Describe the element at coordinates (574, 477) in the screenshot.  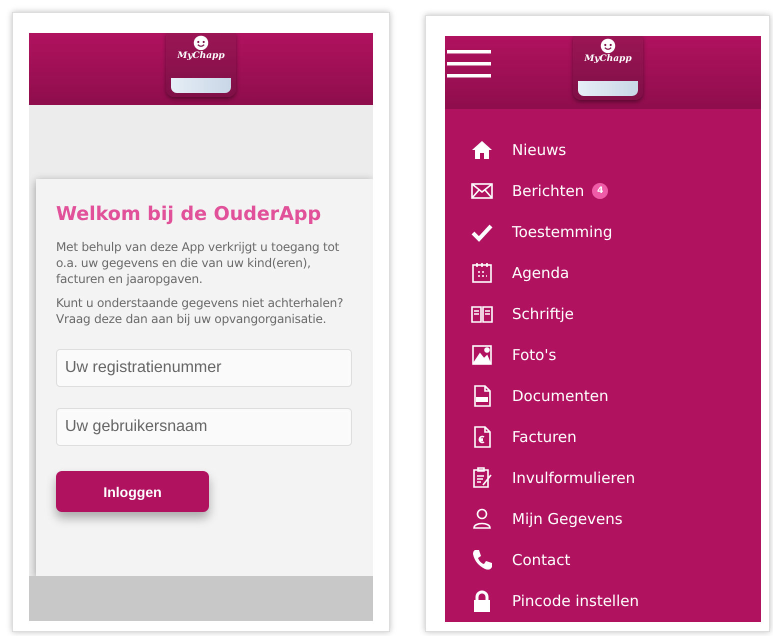
I see `menu-item: Invulformulieren` at that location.